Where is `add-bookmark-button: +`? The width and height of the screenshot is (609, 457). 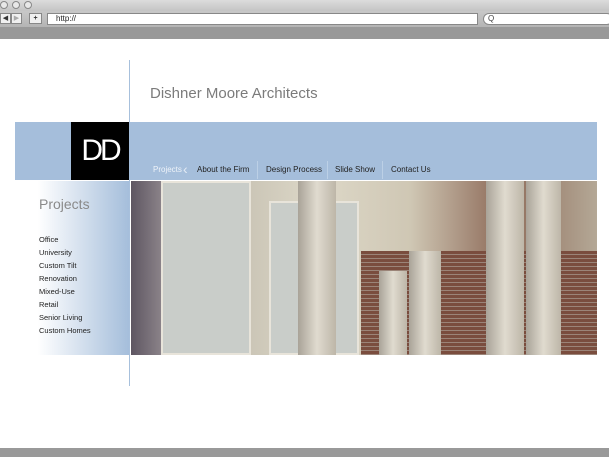 add-bookmark-button: + is located at coordinates (35, 18).